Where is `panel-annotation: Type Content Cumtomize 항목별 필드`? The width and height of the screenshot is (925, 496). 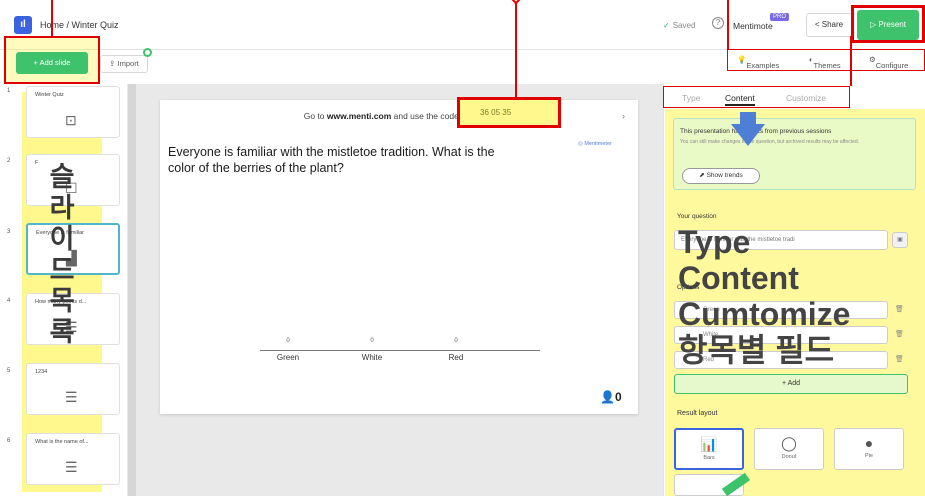
panel-annotation: Type Content Cumtomize 항목별 필드 is located at coordinates (764, 296).